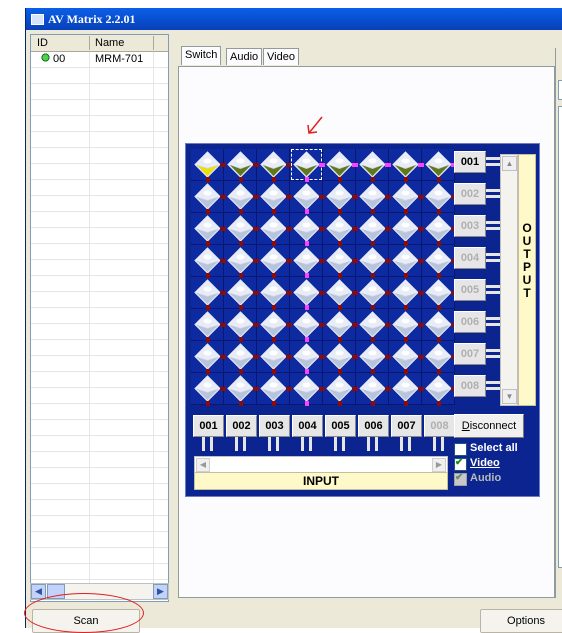 This screenshot has height=633, width=562. I want to click on input-button-006: 006, so click(373, 426).